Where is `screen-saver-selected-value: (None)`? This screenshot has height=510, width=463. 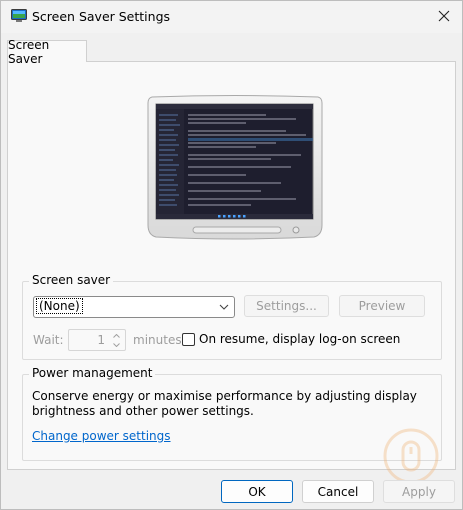
screen-saver-selected-value: (None) is located at coordinates (59, 306).